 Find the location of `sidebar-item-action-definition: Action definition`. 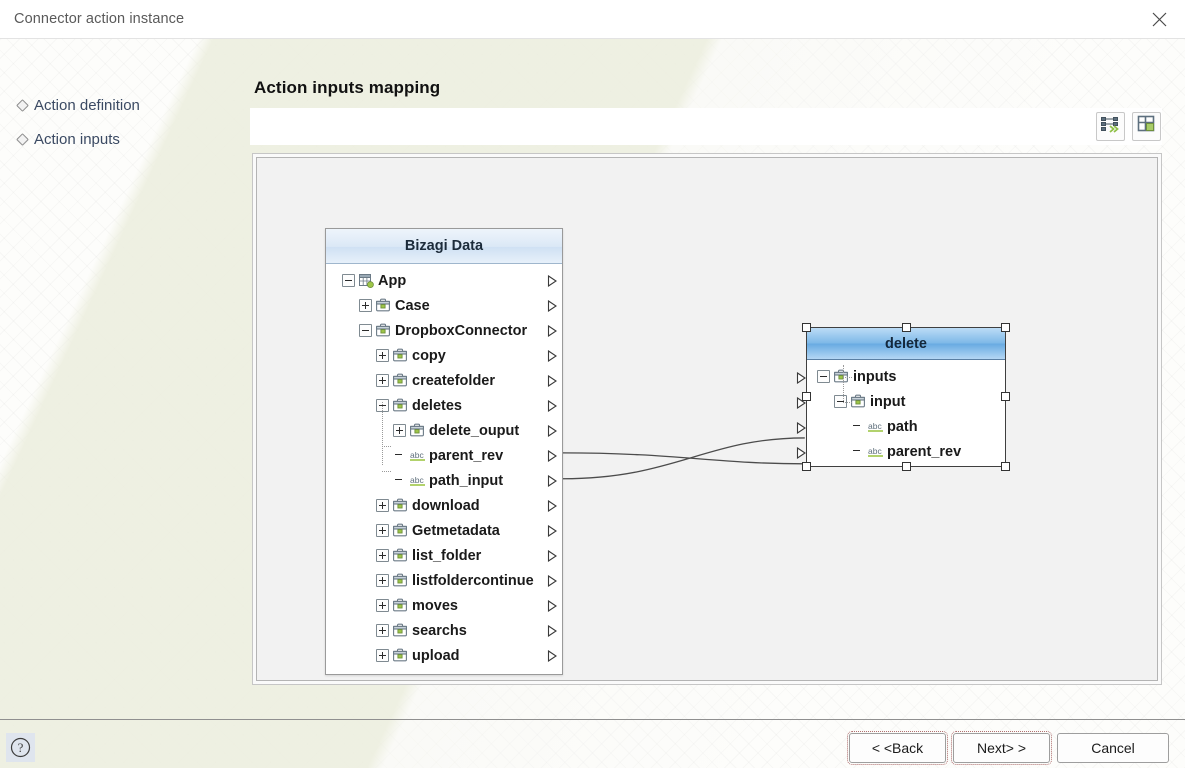

sidebar-item-action-definition: Action definition is located at coordinates (78, 105).